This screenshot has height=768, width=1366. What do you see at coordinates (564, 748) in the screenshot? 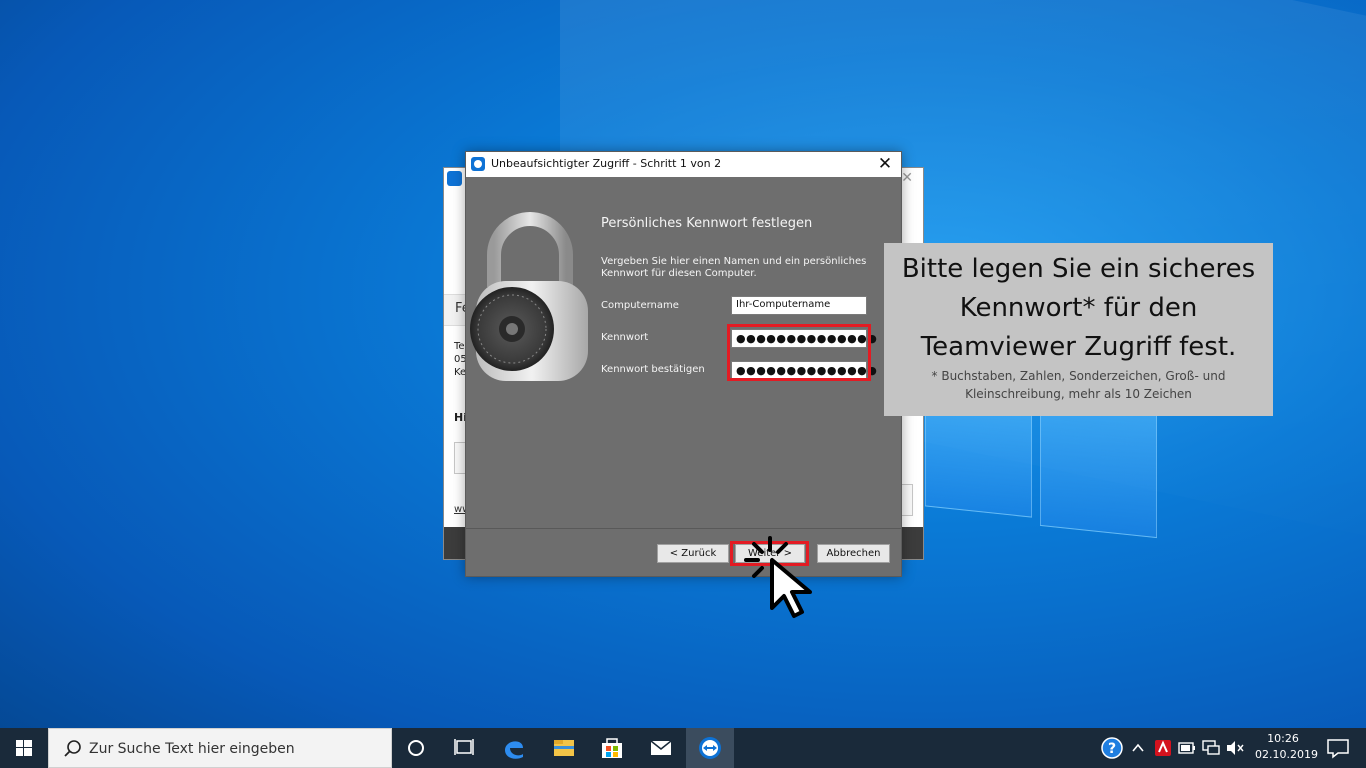
I see `file-explorer-icon` at bounding box center [564, 748].